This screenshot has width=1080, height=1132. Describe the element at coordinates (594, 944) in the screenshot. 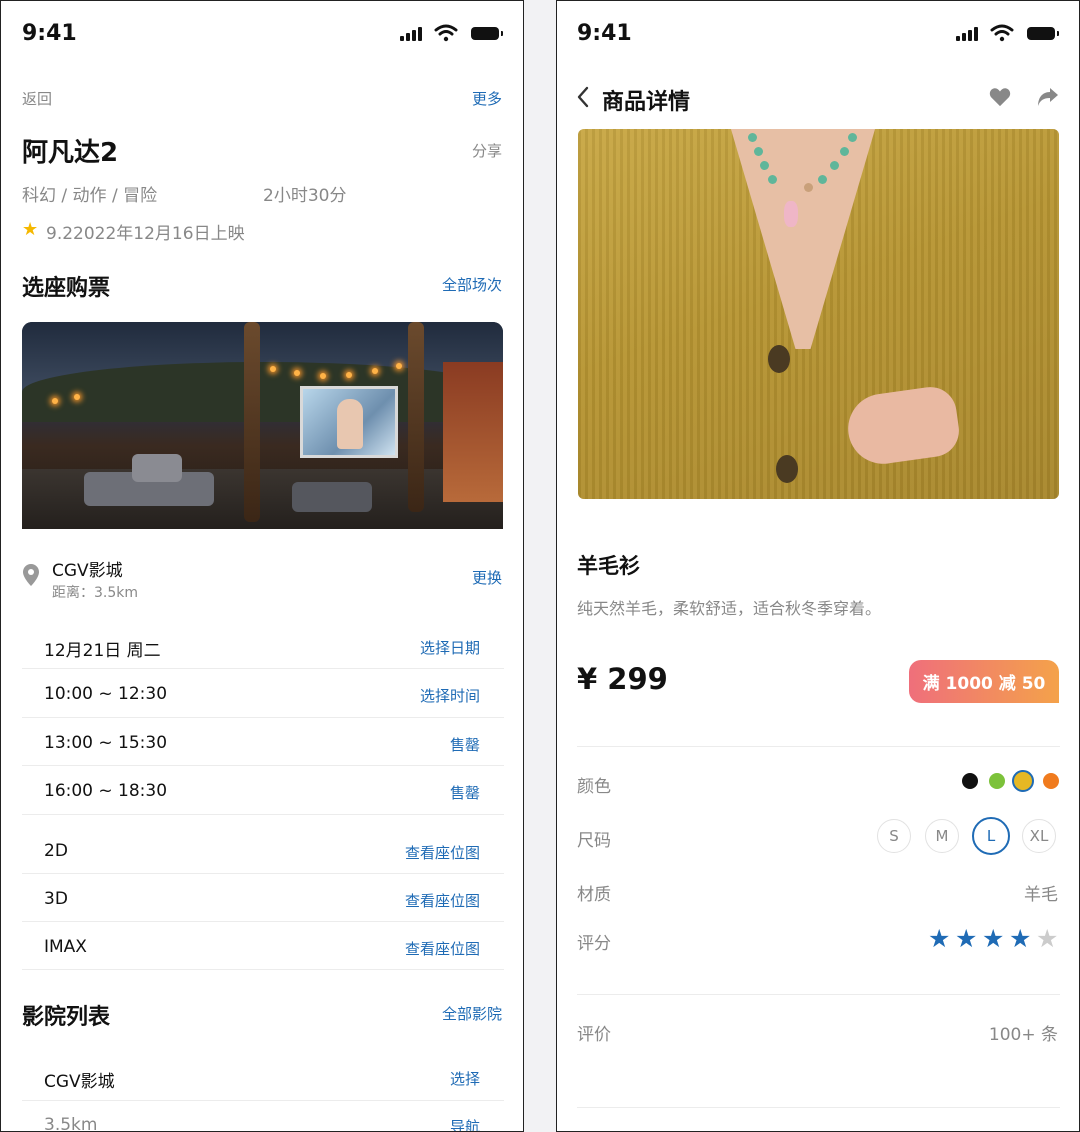

I see `rating-label: 评分` at that location.